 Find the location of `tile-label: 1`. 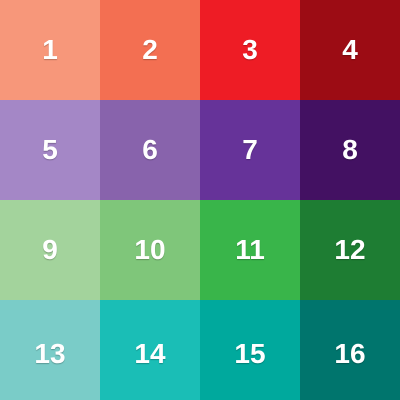

tile-label: 1 is located at coordinates (50, 49).